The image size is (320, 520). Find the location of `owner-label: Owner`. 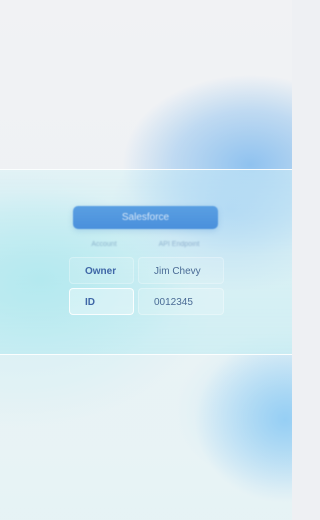

owner-label: Owner is located at coordinates (101, 270).